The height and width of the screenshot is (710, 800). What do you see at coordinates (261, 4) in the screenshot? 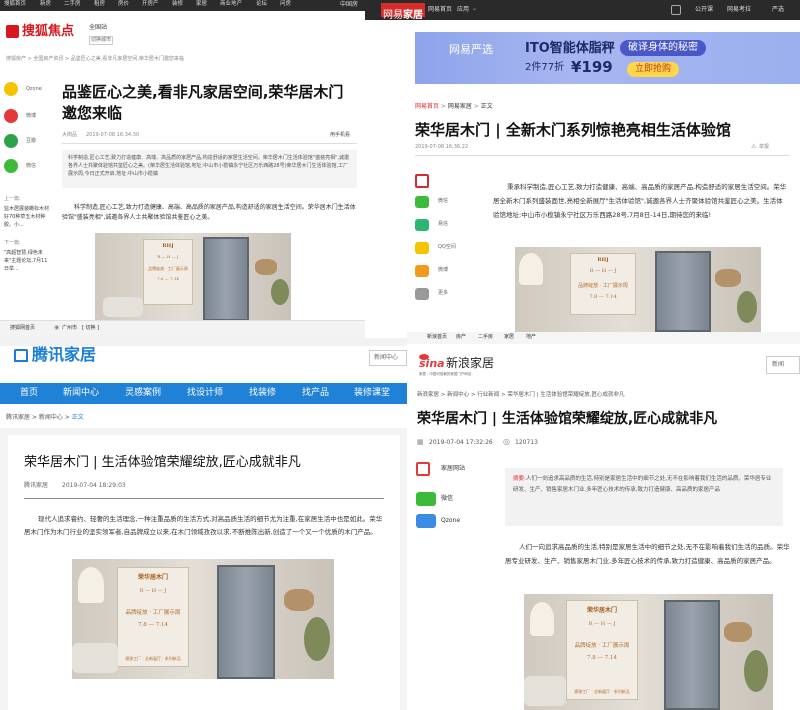
I see `sohu-topnav-item: 论坛` at bounding box center [261, 4].